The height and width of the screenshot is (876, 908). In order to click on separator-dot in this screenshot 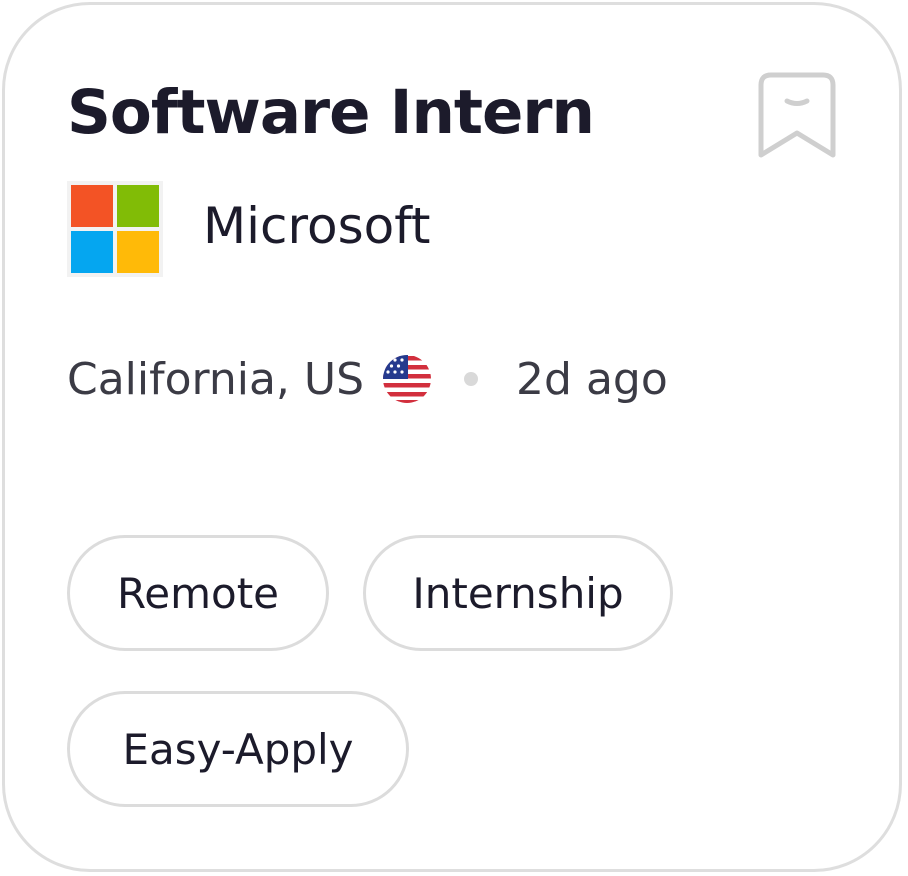, I will do `click(471, 379)`.